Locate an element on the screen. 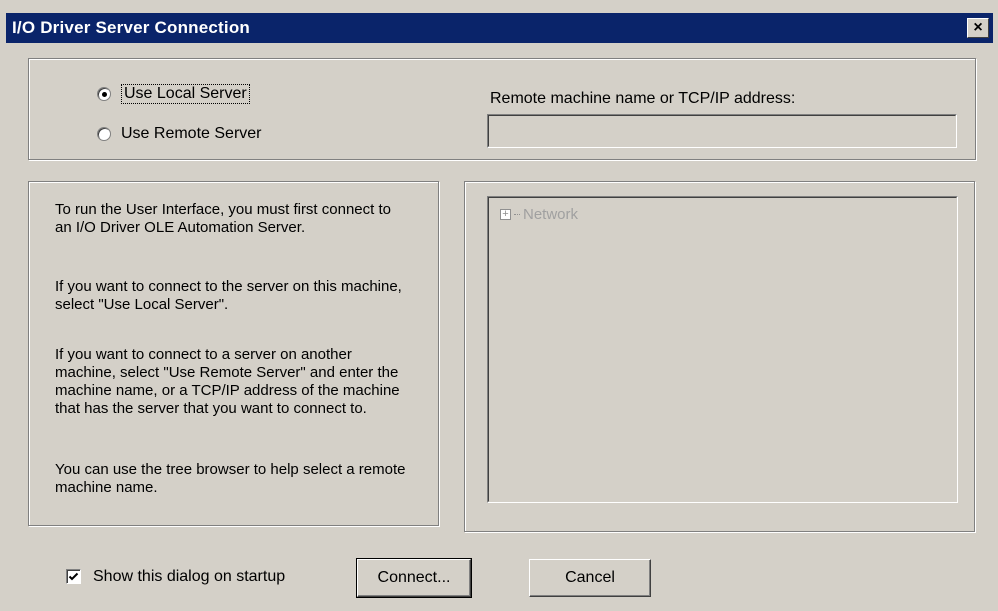  checkmark-icon is located at coordinates (73, 576).